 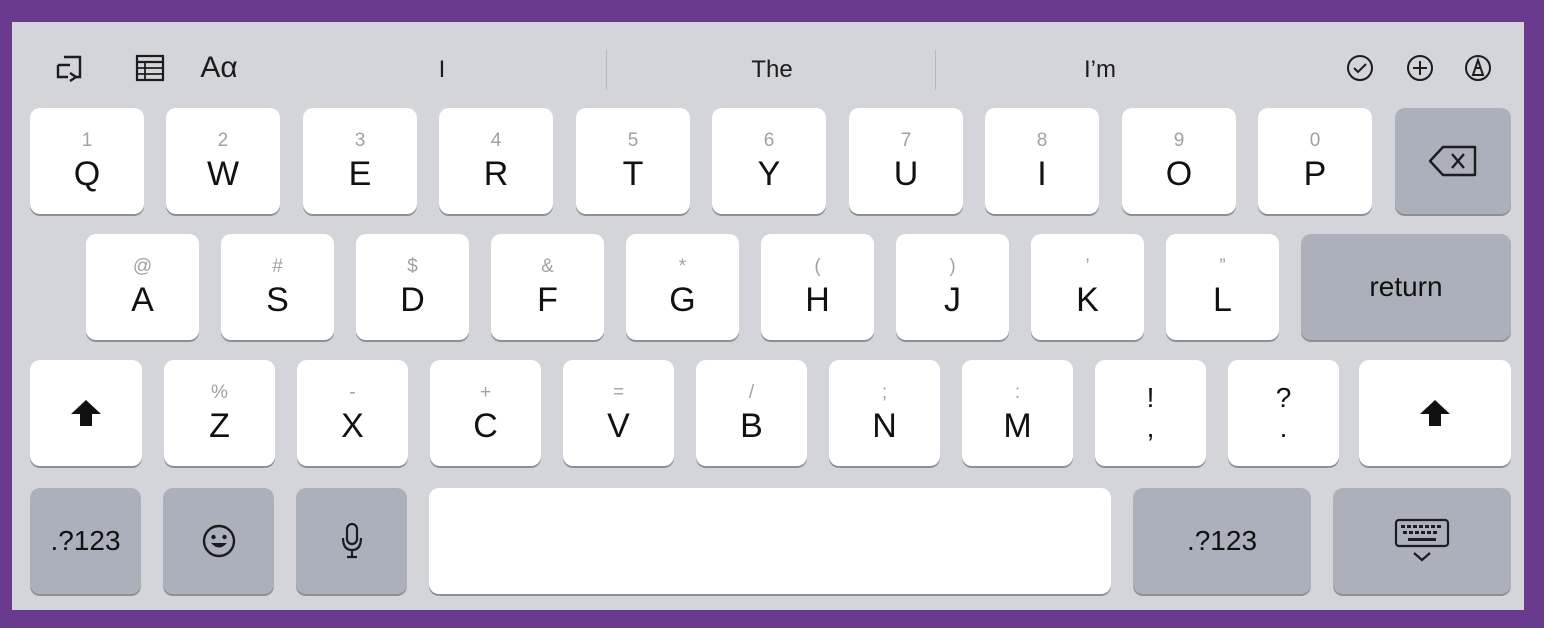 I want to click on key-secondary: =, so click(x=618, y=392).